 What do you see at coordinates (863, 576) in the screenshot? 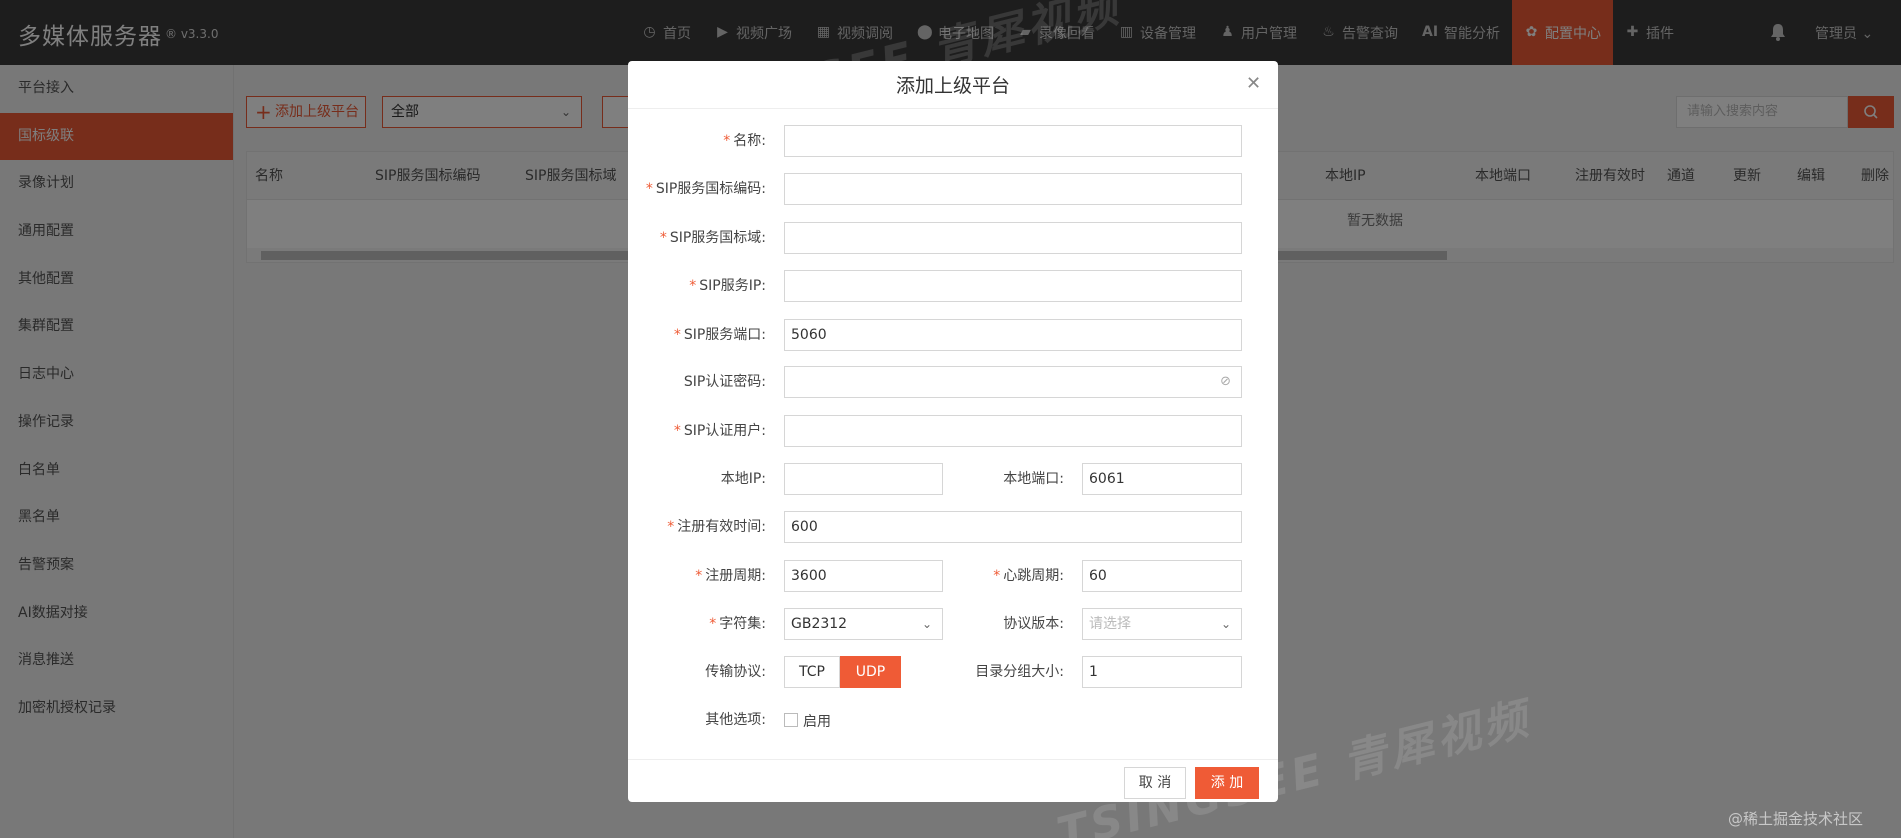
I see `register-cycle-input: 3600` at bounding box center [863, 576].